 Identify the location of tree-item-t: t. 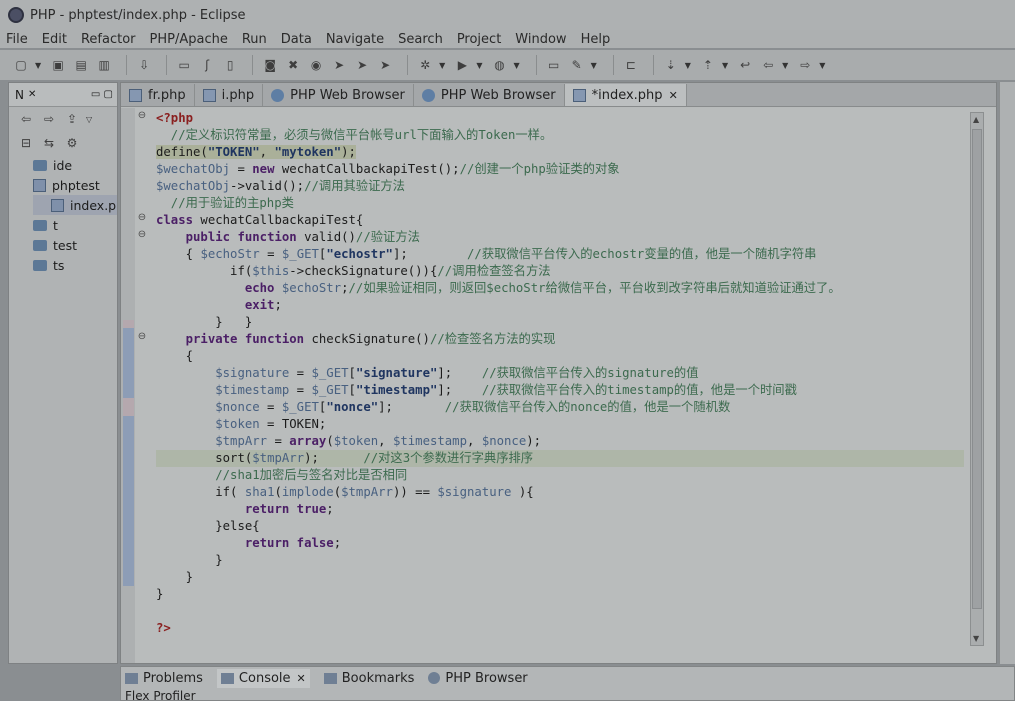
(75, 225).